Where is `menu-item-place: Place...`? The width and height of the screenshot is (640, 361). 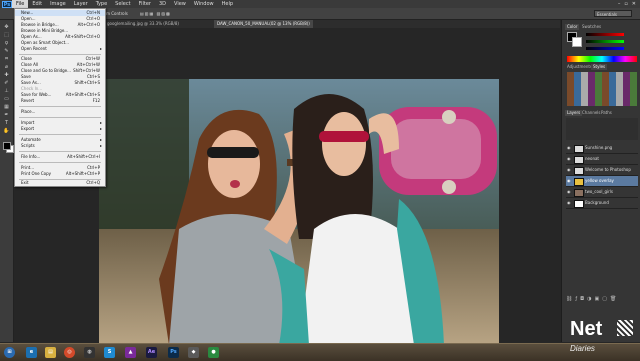
menu-item-place: Place... is located at coordinates (60, 112).